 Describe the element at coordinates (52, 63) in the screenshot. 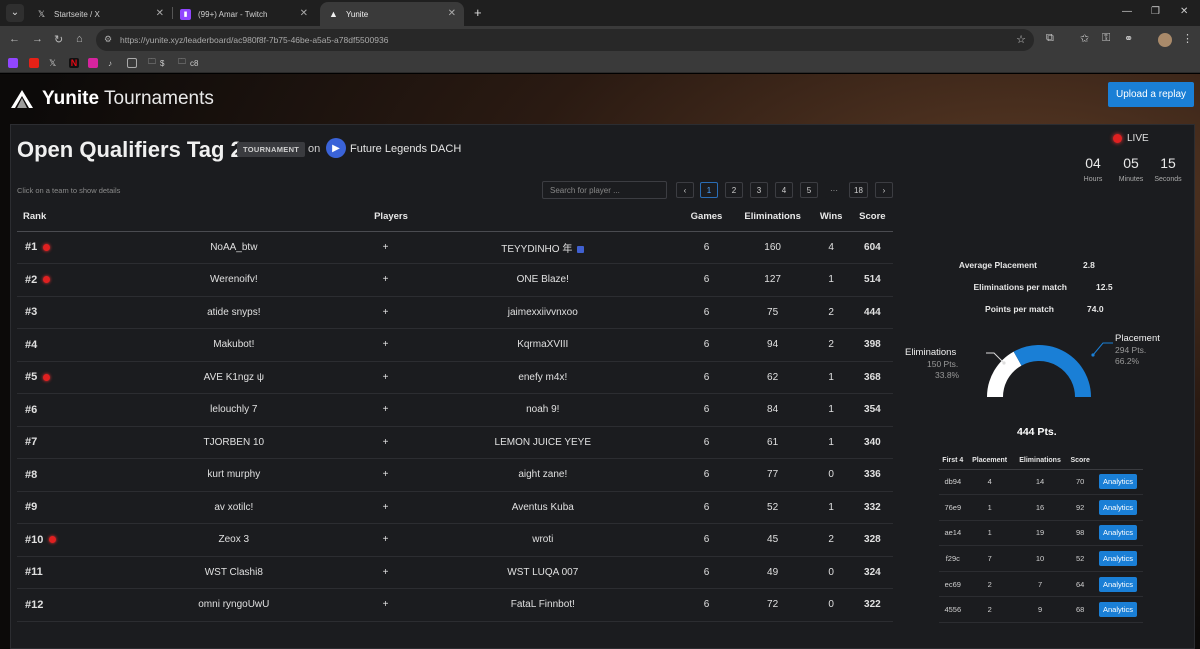

I see `bookmark-x: 𝕏` at that location.